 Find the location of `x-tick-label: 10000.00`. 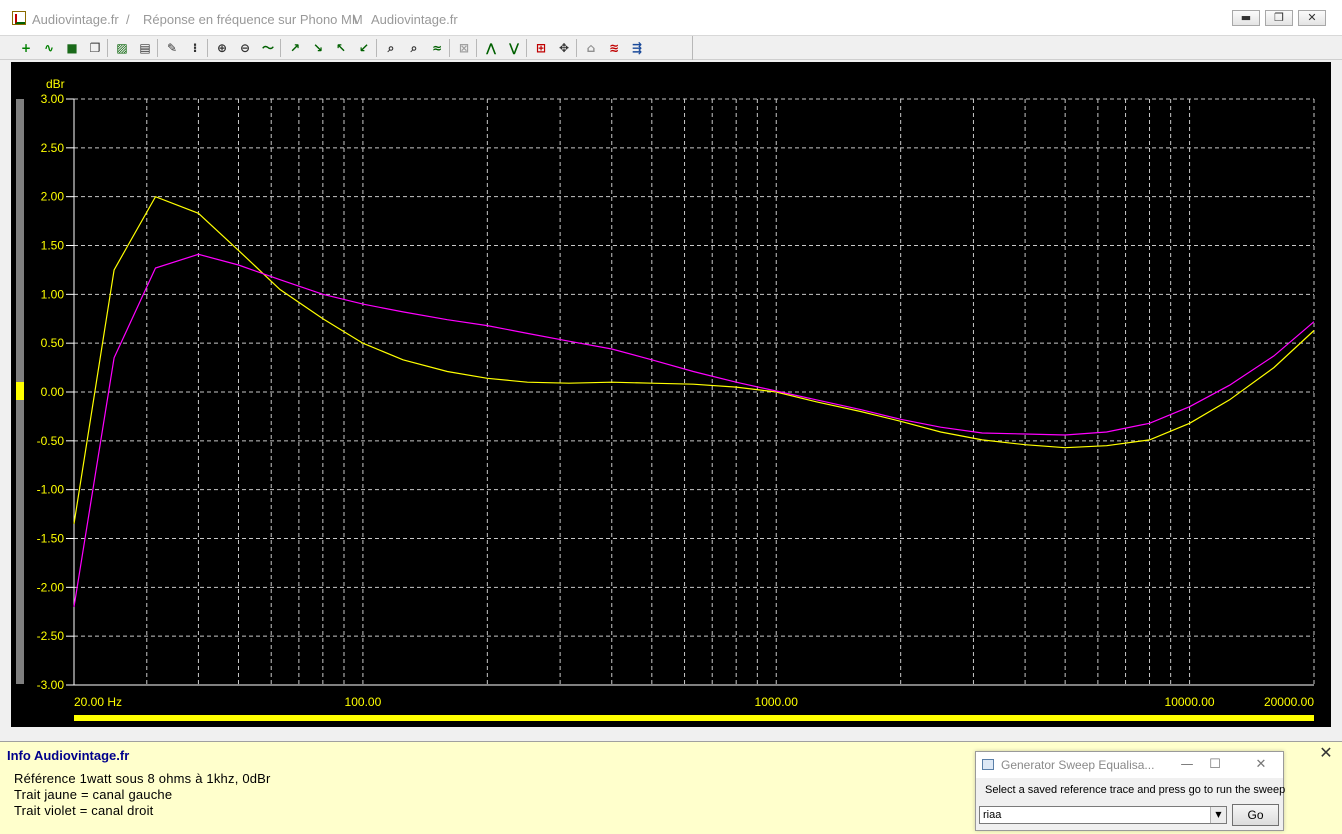

x-tick-label: 10000.00 is located at coordinates (1190, 702).